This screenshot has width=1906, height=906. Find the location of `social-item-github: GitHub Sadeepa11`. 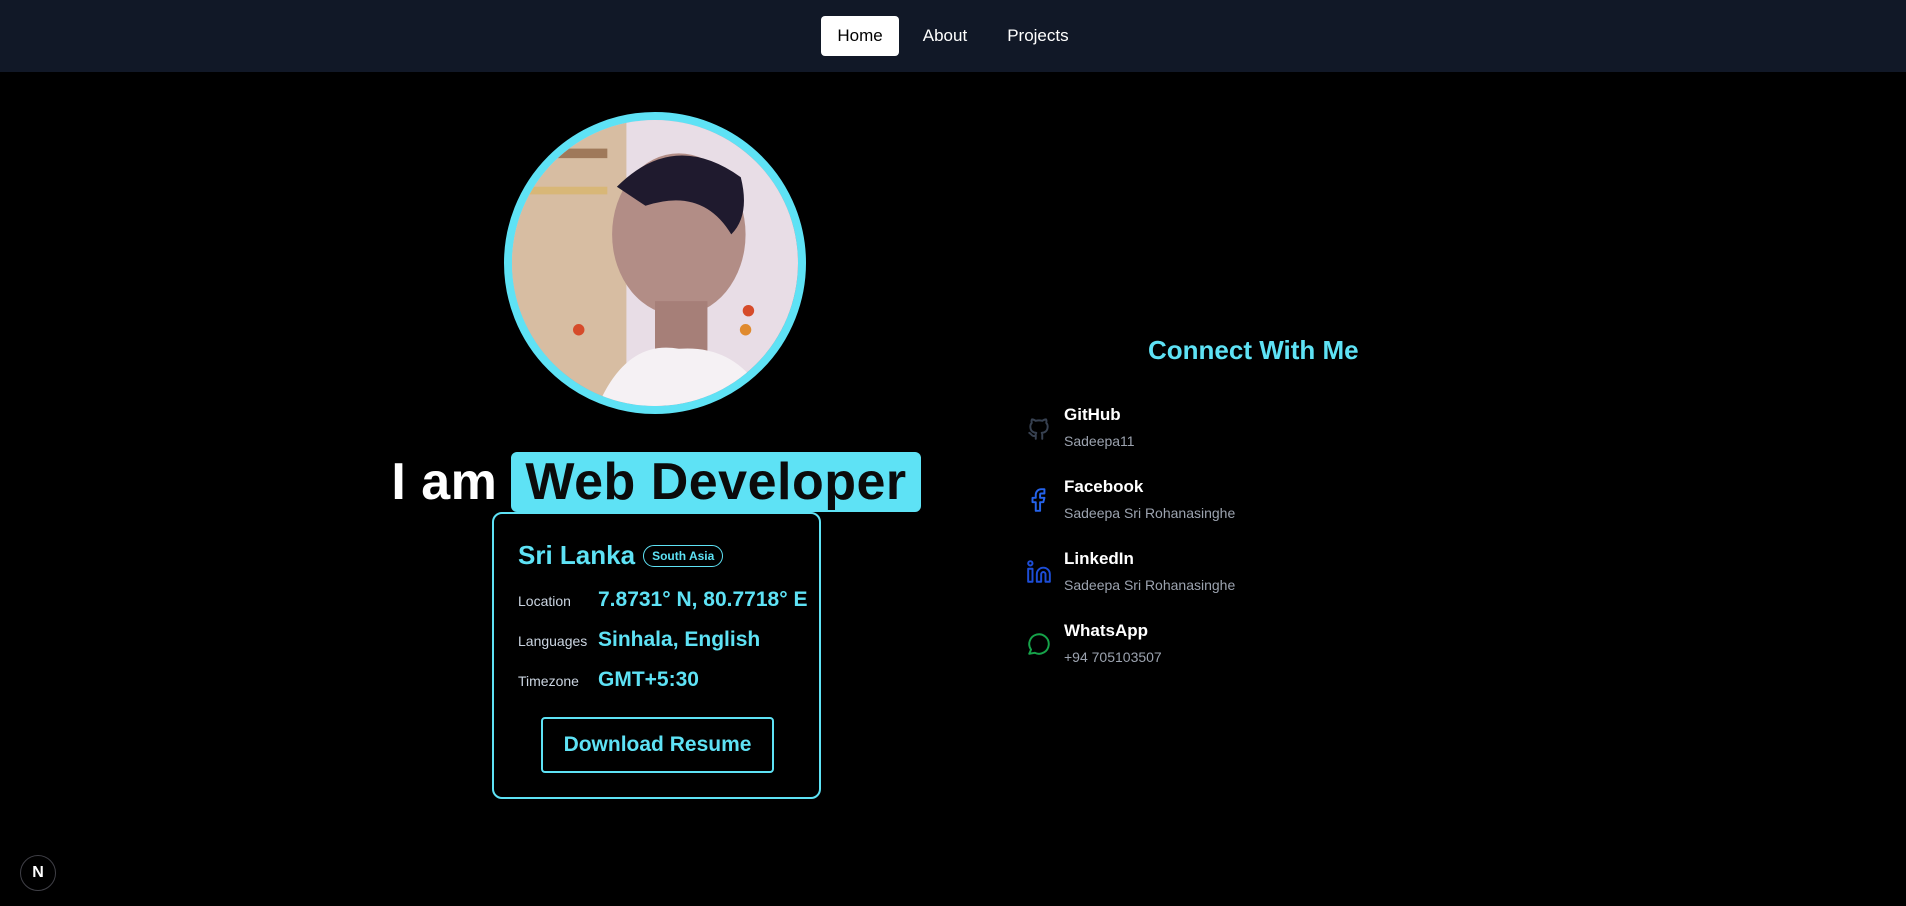

social-item-github: GitHub Sadeepa11 is located at coordinates (1130, 441).